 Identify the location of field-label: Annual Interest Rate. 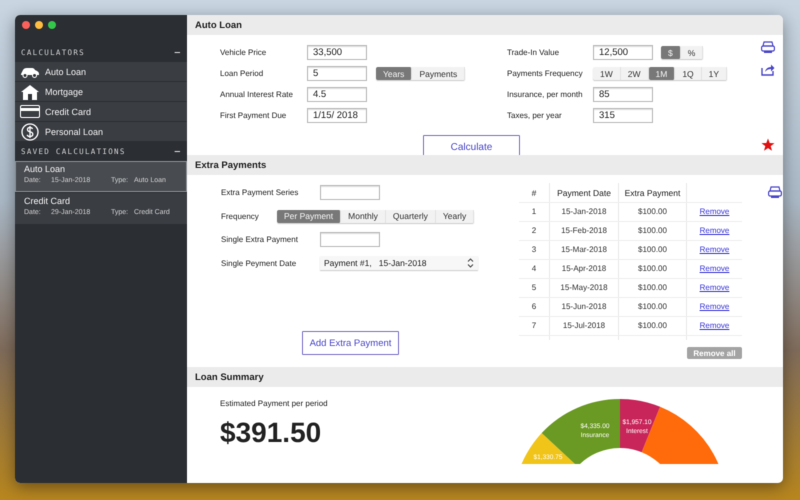
(257, 94).